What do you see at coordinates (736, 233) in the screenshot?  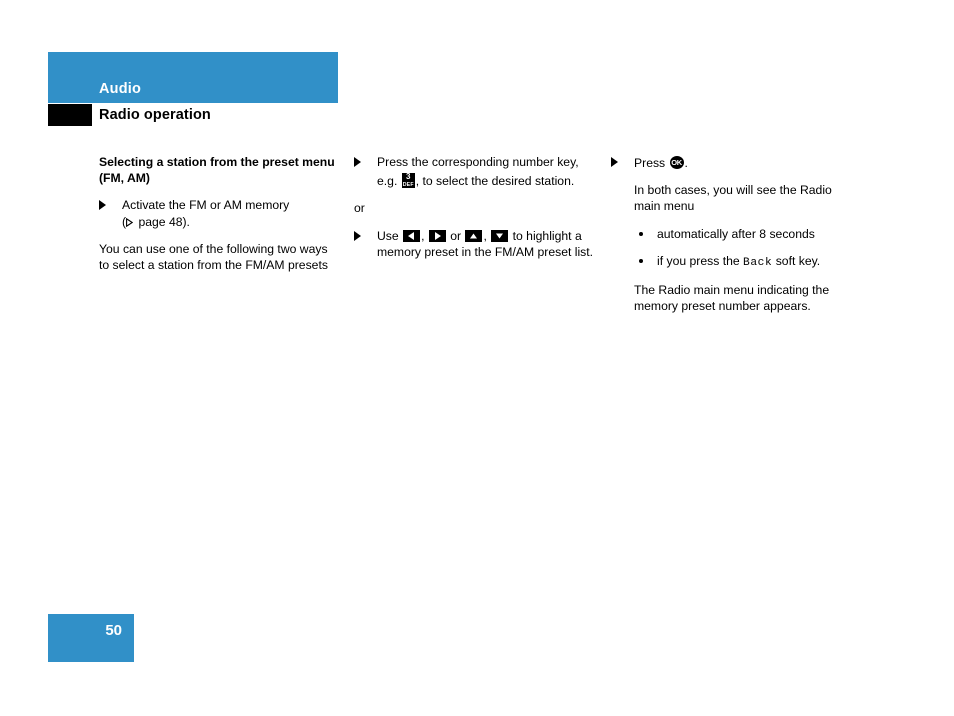 I see `bullet-1-text: automatically after 8 seconds` at bounding box center [736, 233].